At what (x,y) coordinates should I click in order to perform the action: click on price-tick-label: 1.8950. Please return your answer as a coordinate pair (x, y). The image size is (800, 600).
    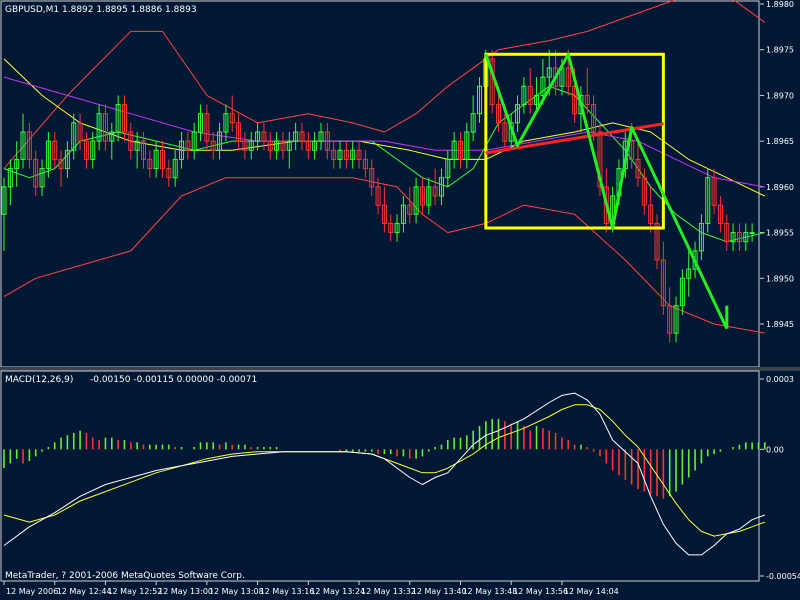
    Looking at the image, I should click on (780, 278).